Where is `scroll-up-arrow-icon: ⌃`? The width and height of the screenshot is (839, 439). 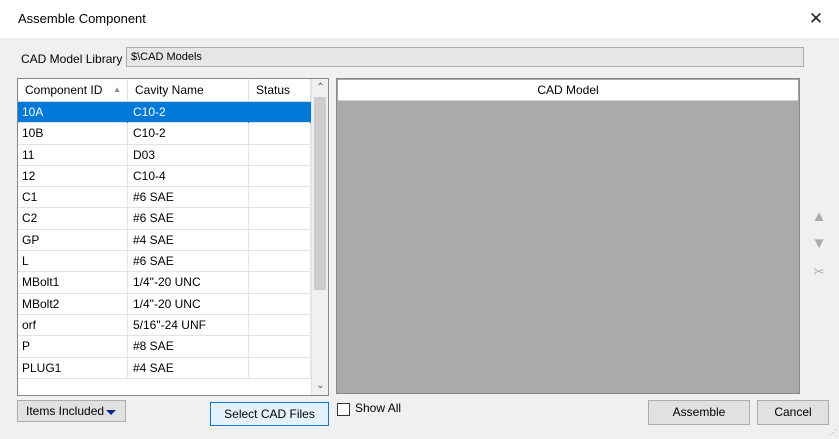
scroll-up-arrow-icon: ⌃ is located at coordinates (320, 88).